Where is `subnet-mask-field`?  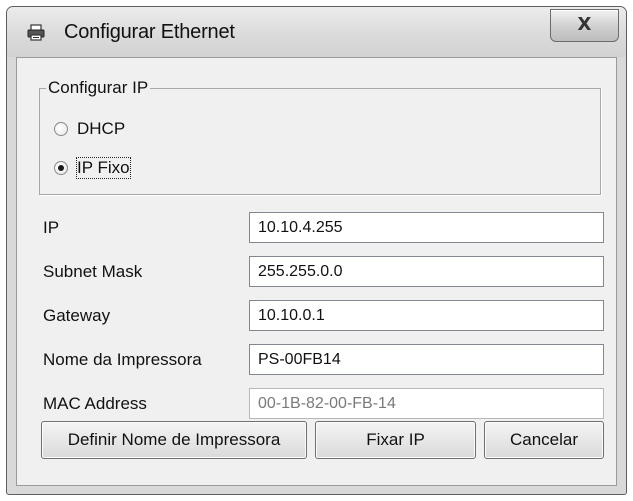 subnet-mask-field is located at coordinates (426, 271).